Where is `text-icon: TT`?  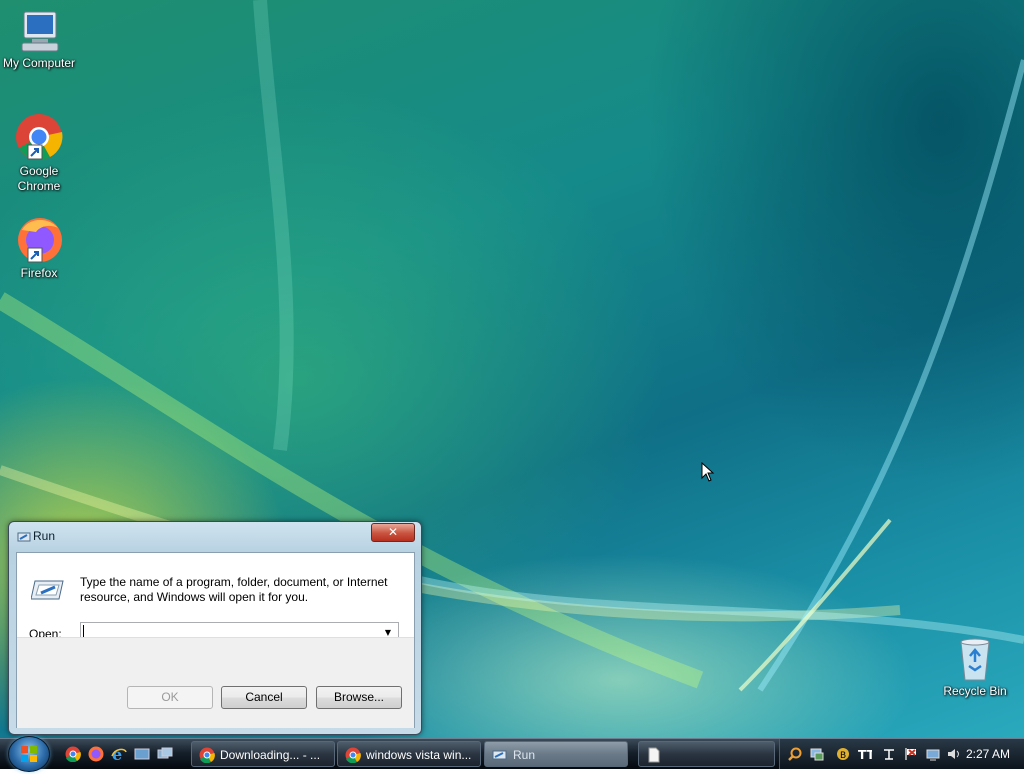 text-icon: TT is located at coordinates (865, 754).